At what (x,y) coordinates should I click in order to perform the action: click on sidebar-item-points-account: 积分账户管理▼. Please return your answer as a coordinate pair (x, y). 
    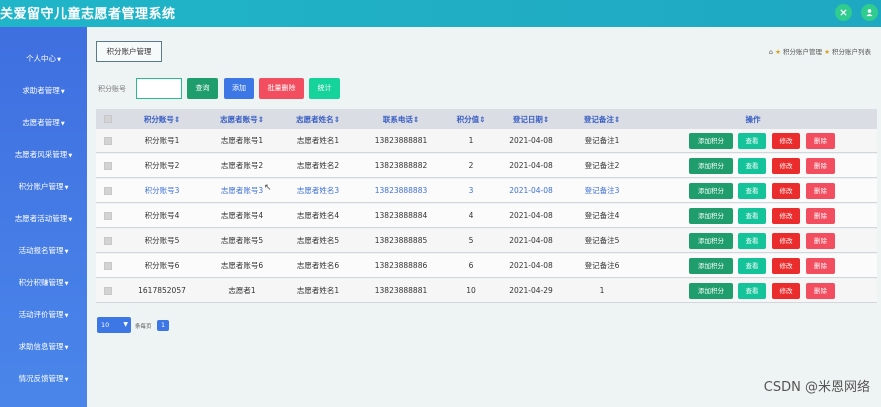
    Looking at the image, I should click on (43, 187).